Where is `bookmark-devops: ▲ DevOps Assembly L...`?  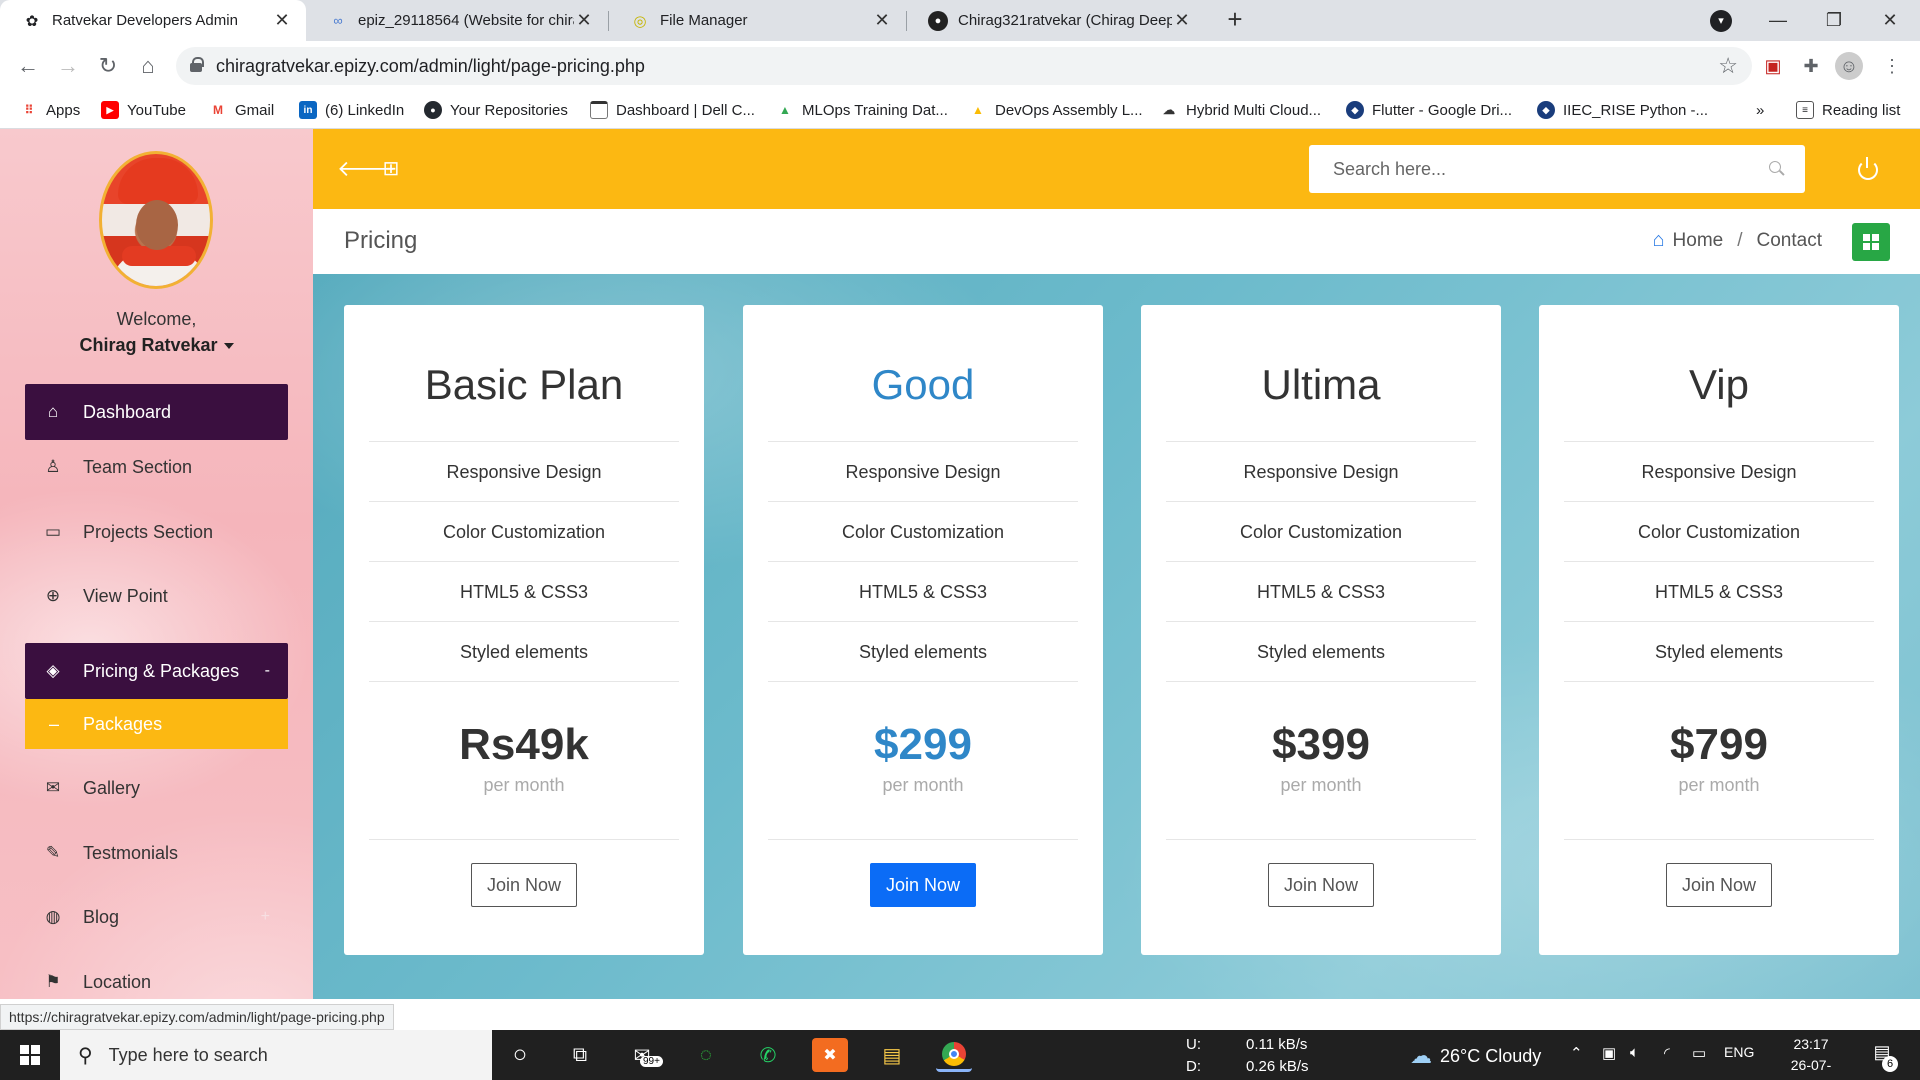
bookmark-devops: ▲ DevOps Assembly L... is located at coordinates (1056, 110).